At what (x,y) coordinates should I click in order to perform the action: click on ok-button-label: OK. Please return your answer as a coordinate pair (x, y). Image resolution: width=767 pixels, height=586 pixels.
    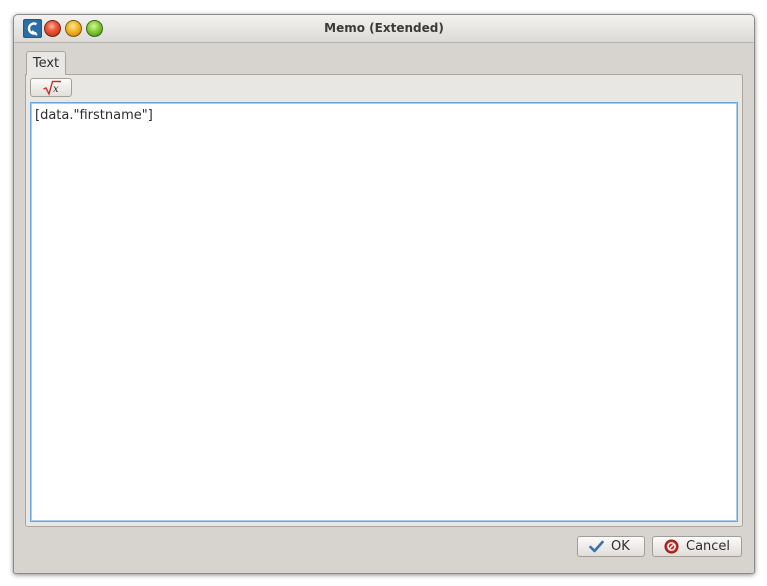
    Looking at the image, I should click on (620, 546).